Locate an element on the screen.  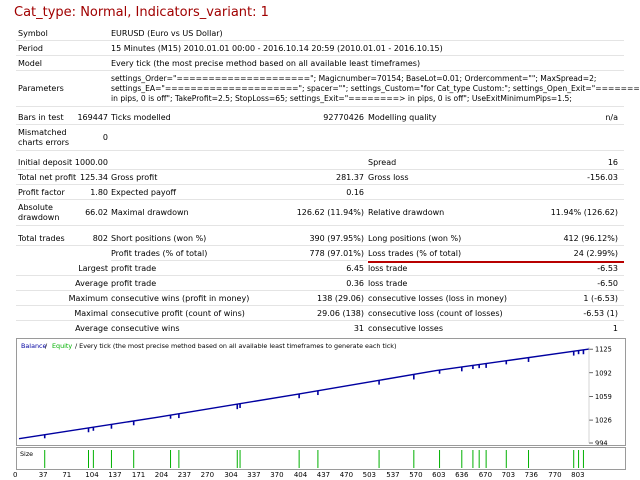
net-profit-value: 125.34 is located at coordinates (94, 177).